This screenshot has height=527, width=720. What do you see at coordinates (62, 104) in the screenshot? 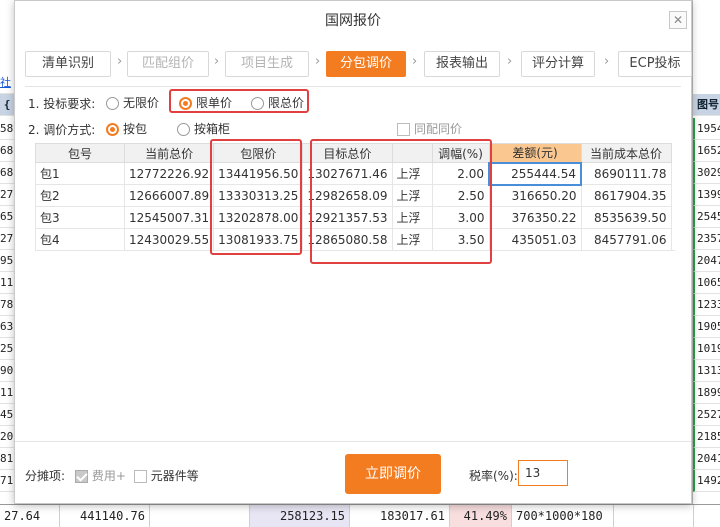
I see `bid-requirement-label: 1. 投标要求:` at bounding box center [62, 104].